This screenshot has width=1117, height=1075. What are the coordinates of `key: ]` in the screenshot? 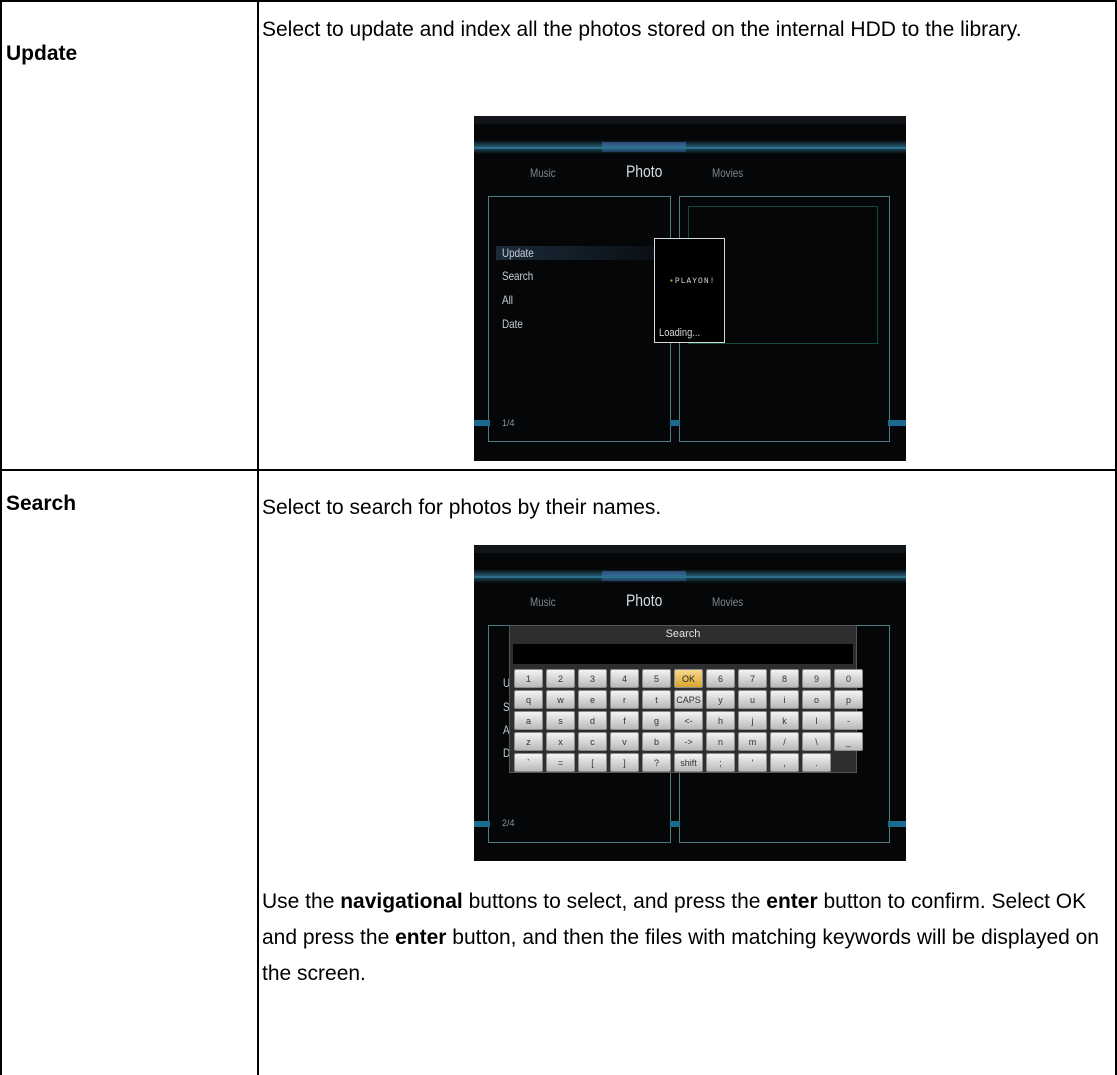 It's located at (624, 762).